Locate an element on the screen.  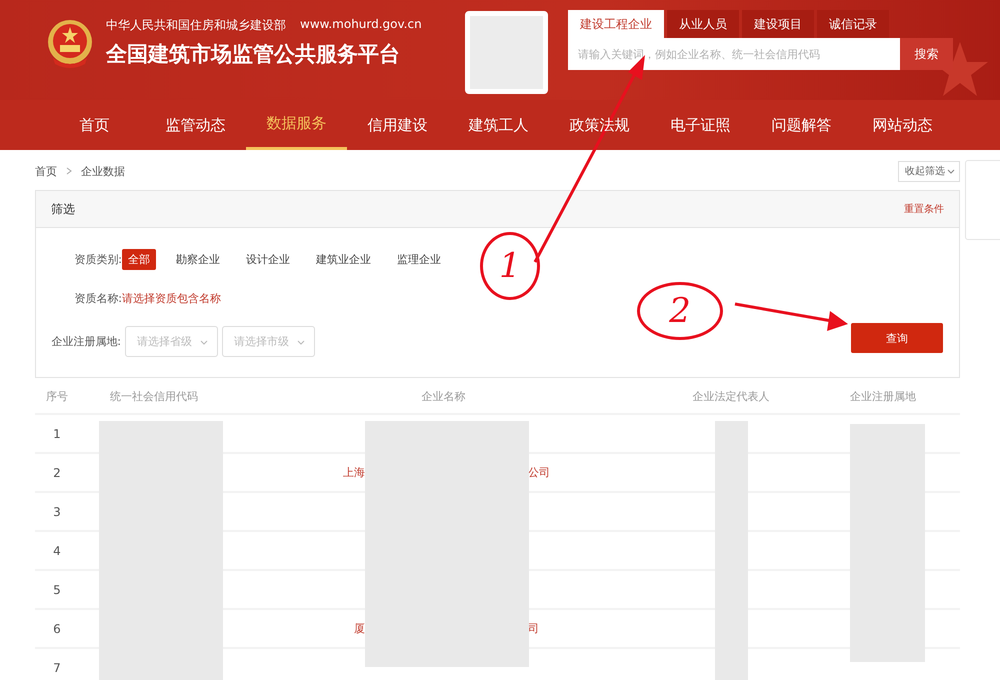
category-option: 设计企业 is located at coordinates (268, 259).